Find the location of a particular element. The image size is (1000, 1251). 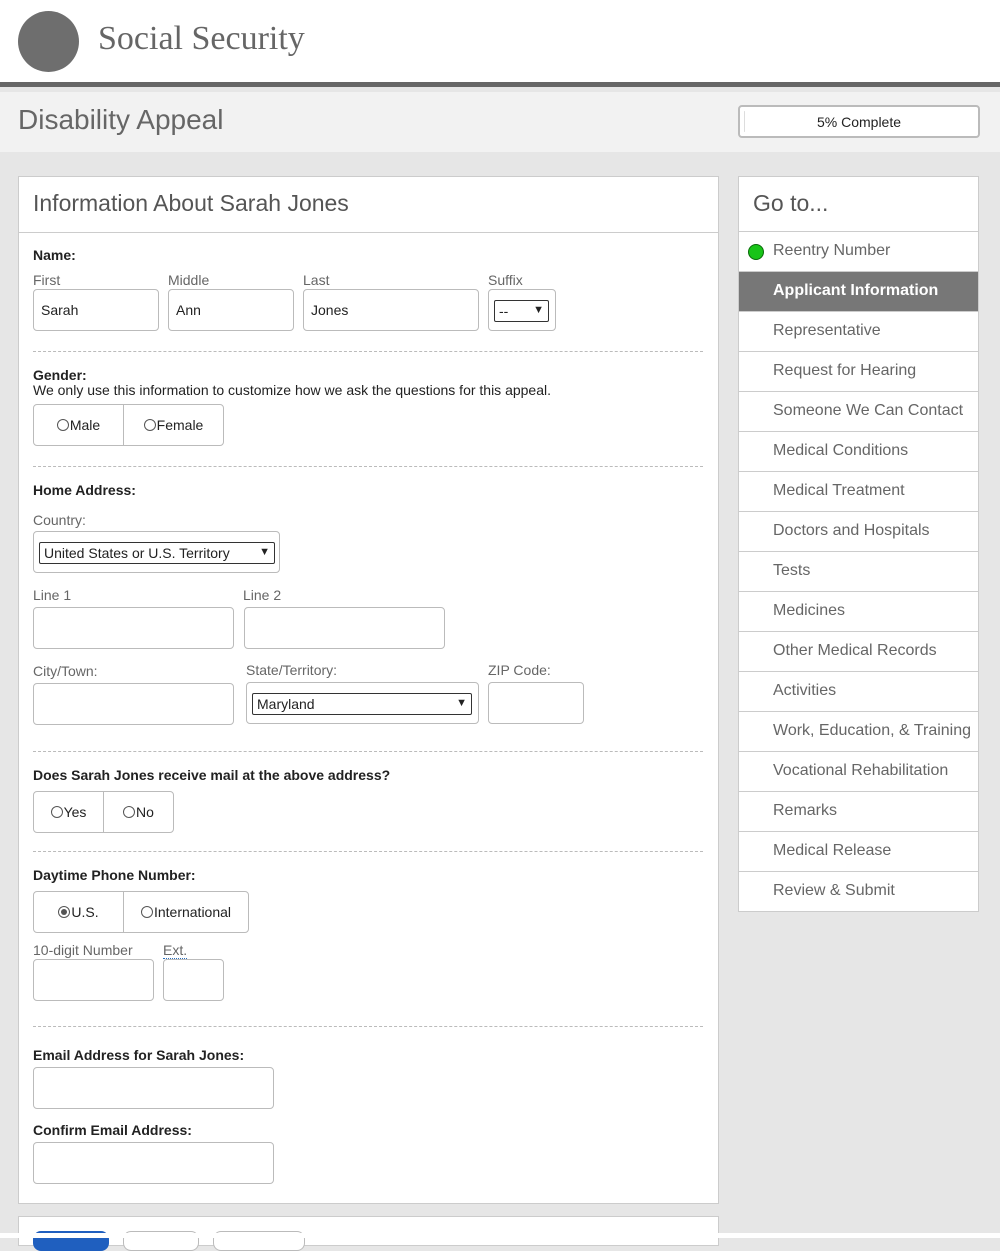

sidebar-item: Reentry Number is located at coordinates (858, 252).